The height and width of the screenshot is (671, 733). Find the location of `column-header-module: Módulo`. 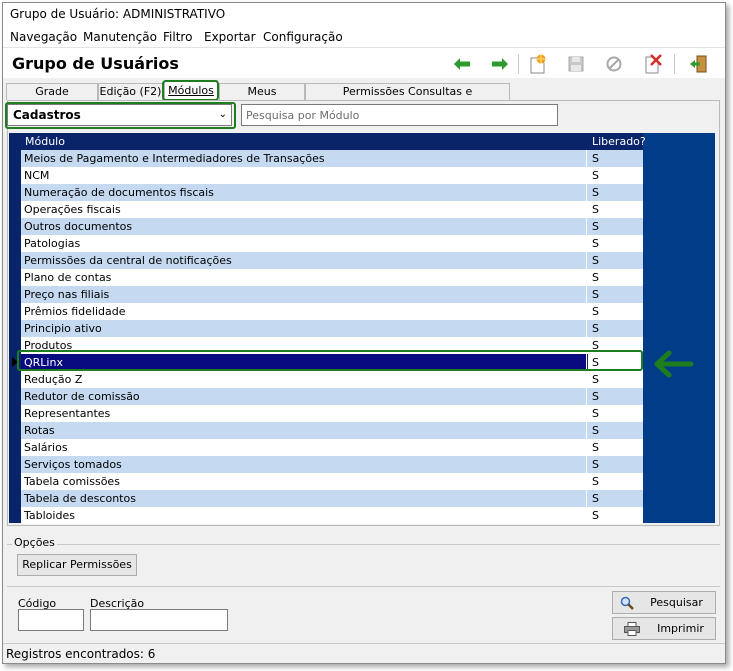

column-header-module: Módulo is located at coordinates (304, 141).